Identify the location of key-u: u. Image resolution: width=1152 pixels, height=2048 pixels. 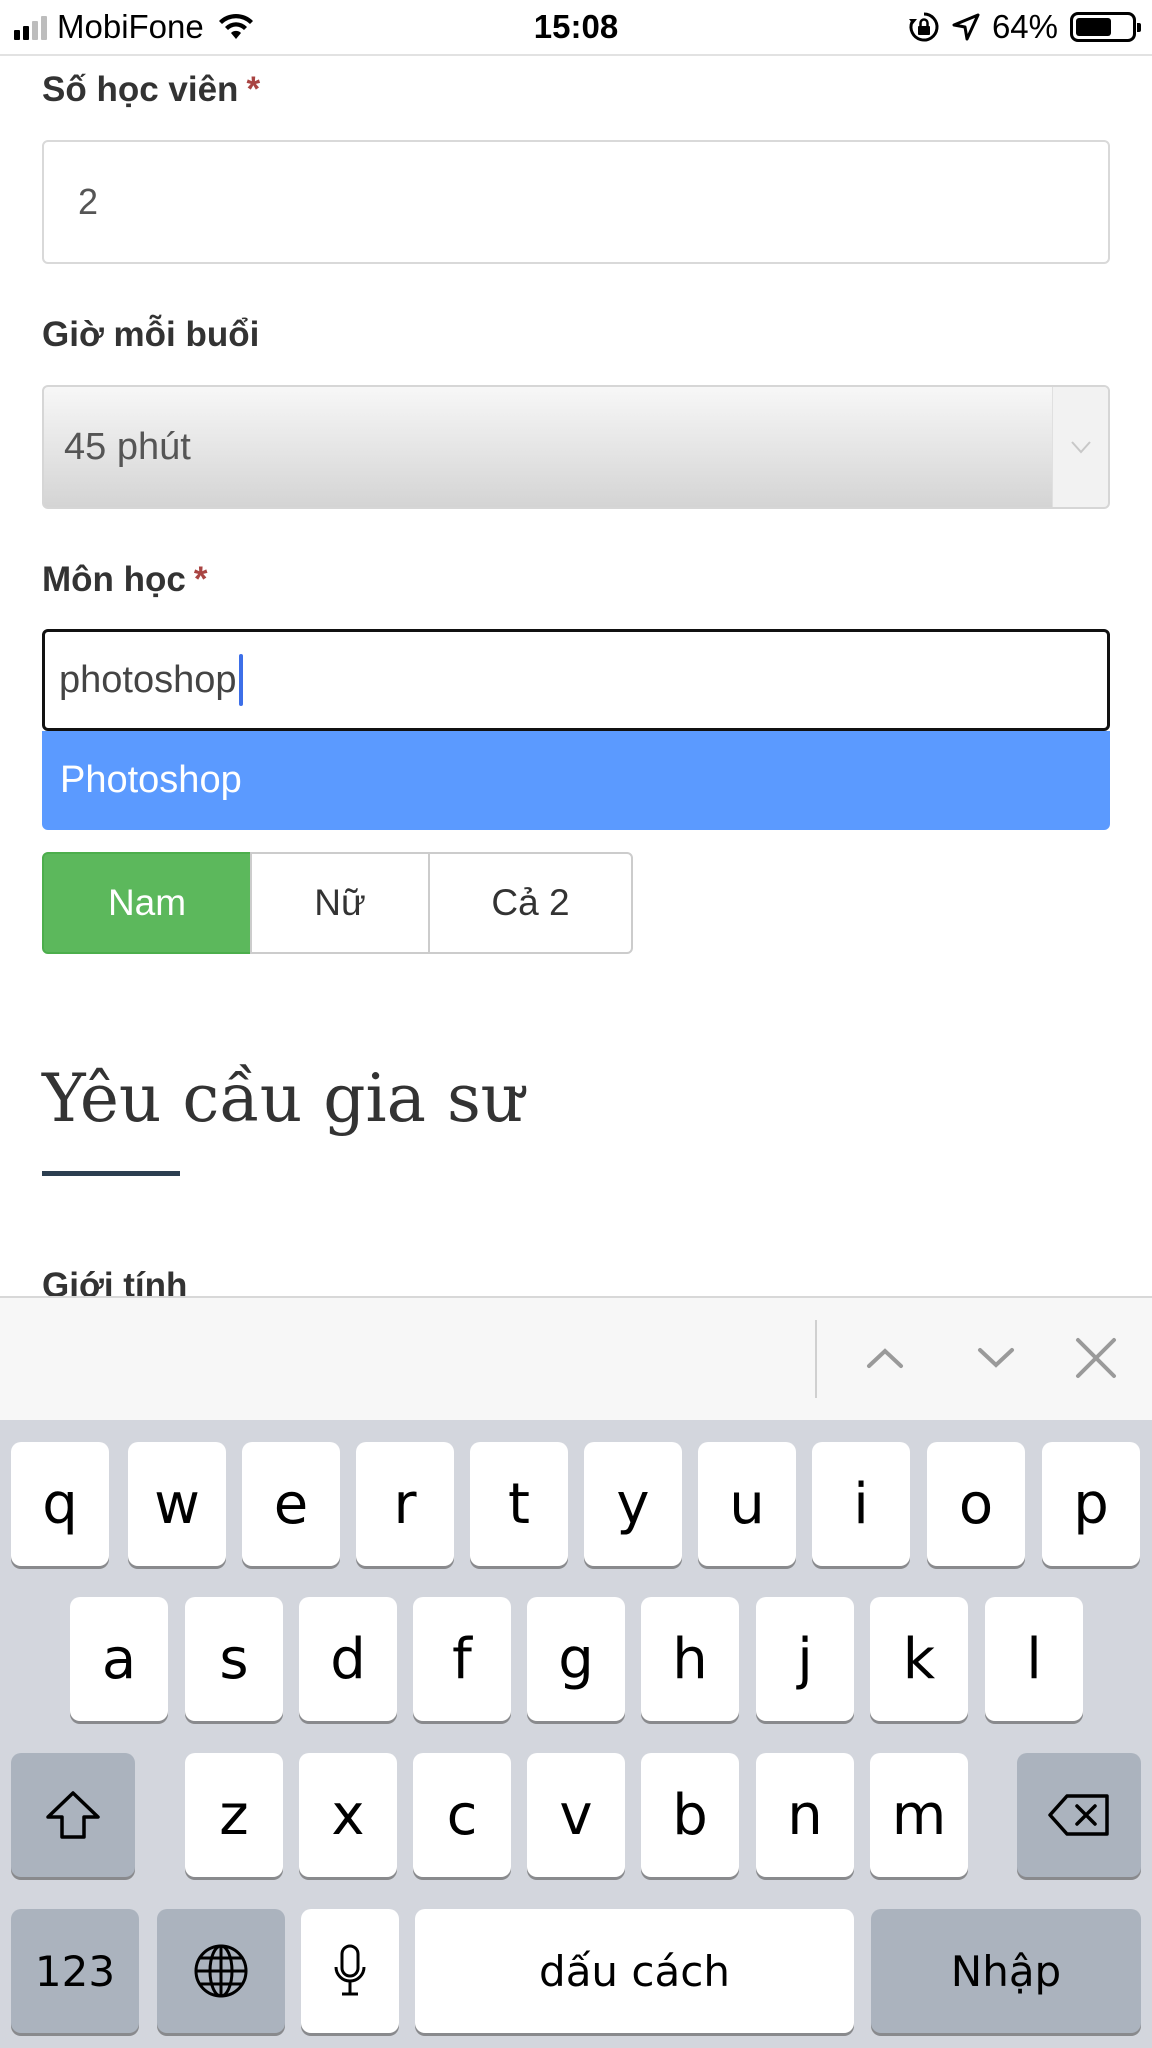
(747, 1504).